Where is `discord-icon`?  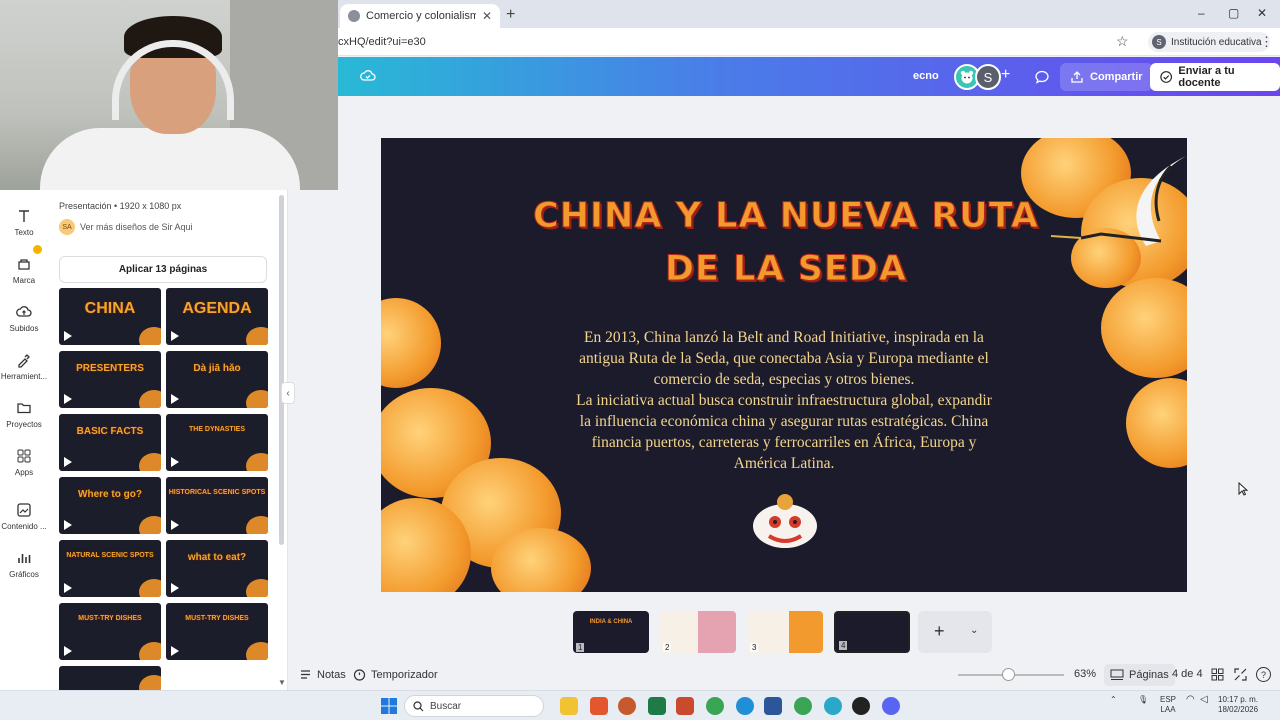 discord-icon is located at coordinates (891, 706).